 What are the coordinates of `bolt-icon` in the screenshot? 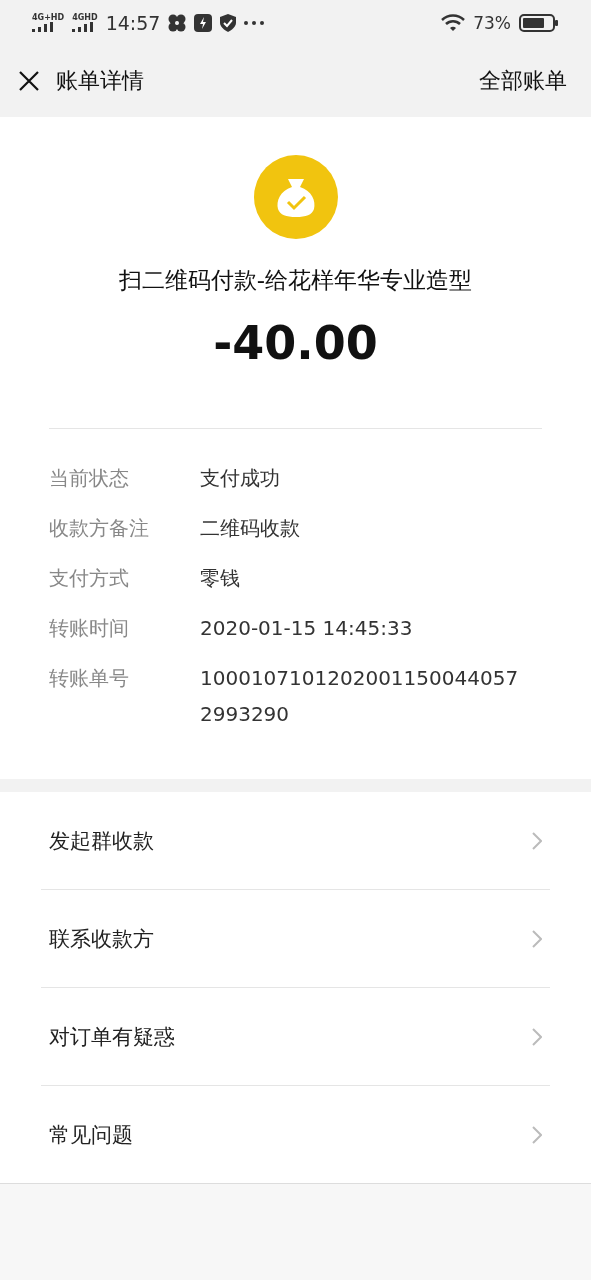 It's located at (203, 22).